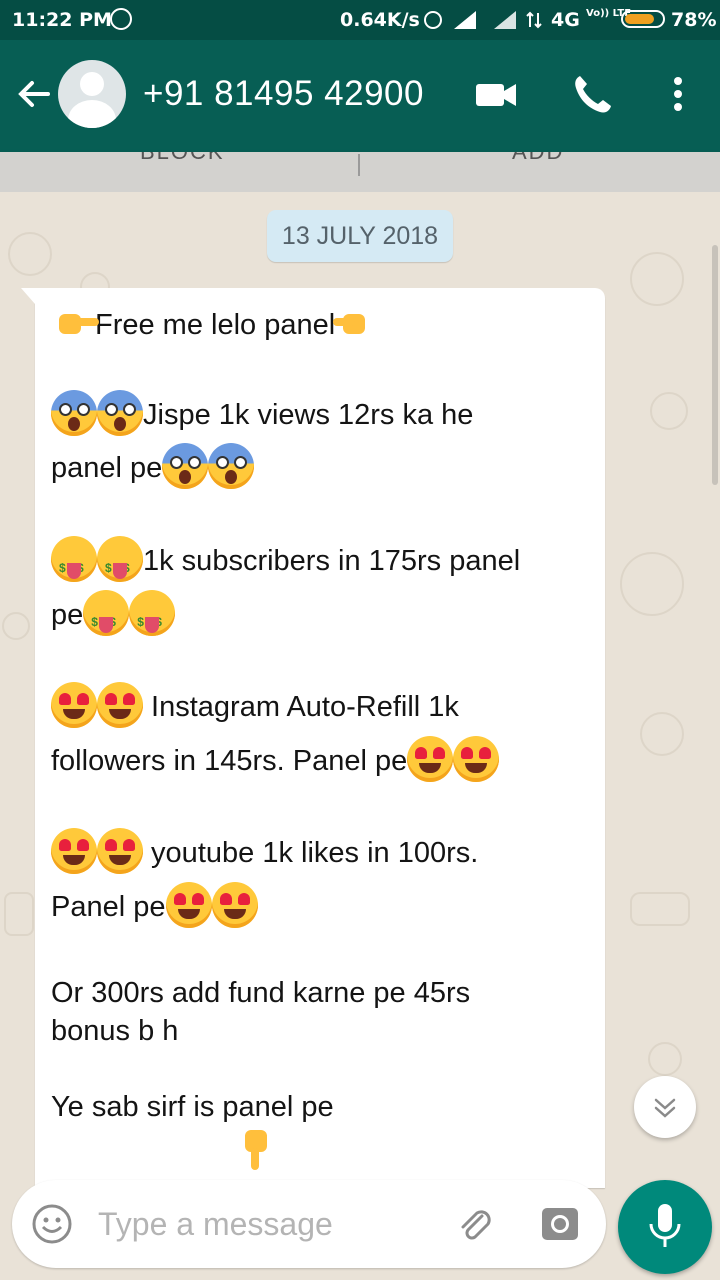 This screenshot has height=1280, width=720. What do you see at coordinates (380, 20) in the screenshot?
I see `network-speed: 0.64K/s` at bounding box center [380, 20].